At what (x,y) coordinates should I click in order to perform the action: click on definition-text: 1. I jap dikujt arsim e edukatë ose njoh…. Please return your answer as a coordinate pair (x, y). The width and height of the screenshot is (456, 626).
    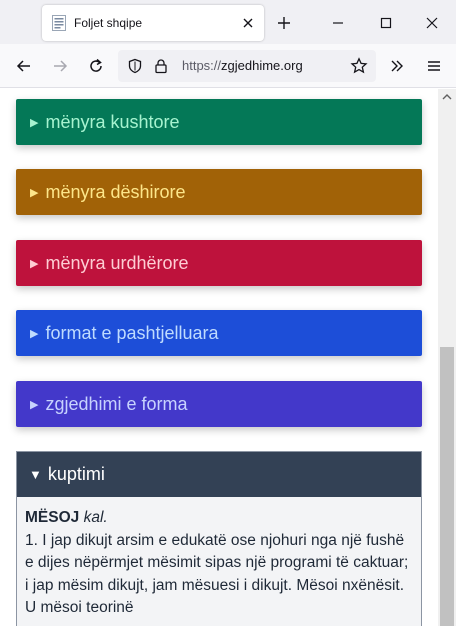
    Looking at the image, I should click on (217, 574).